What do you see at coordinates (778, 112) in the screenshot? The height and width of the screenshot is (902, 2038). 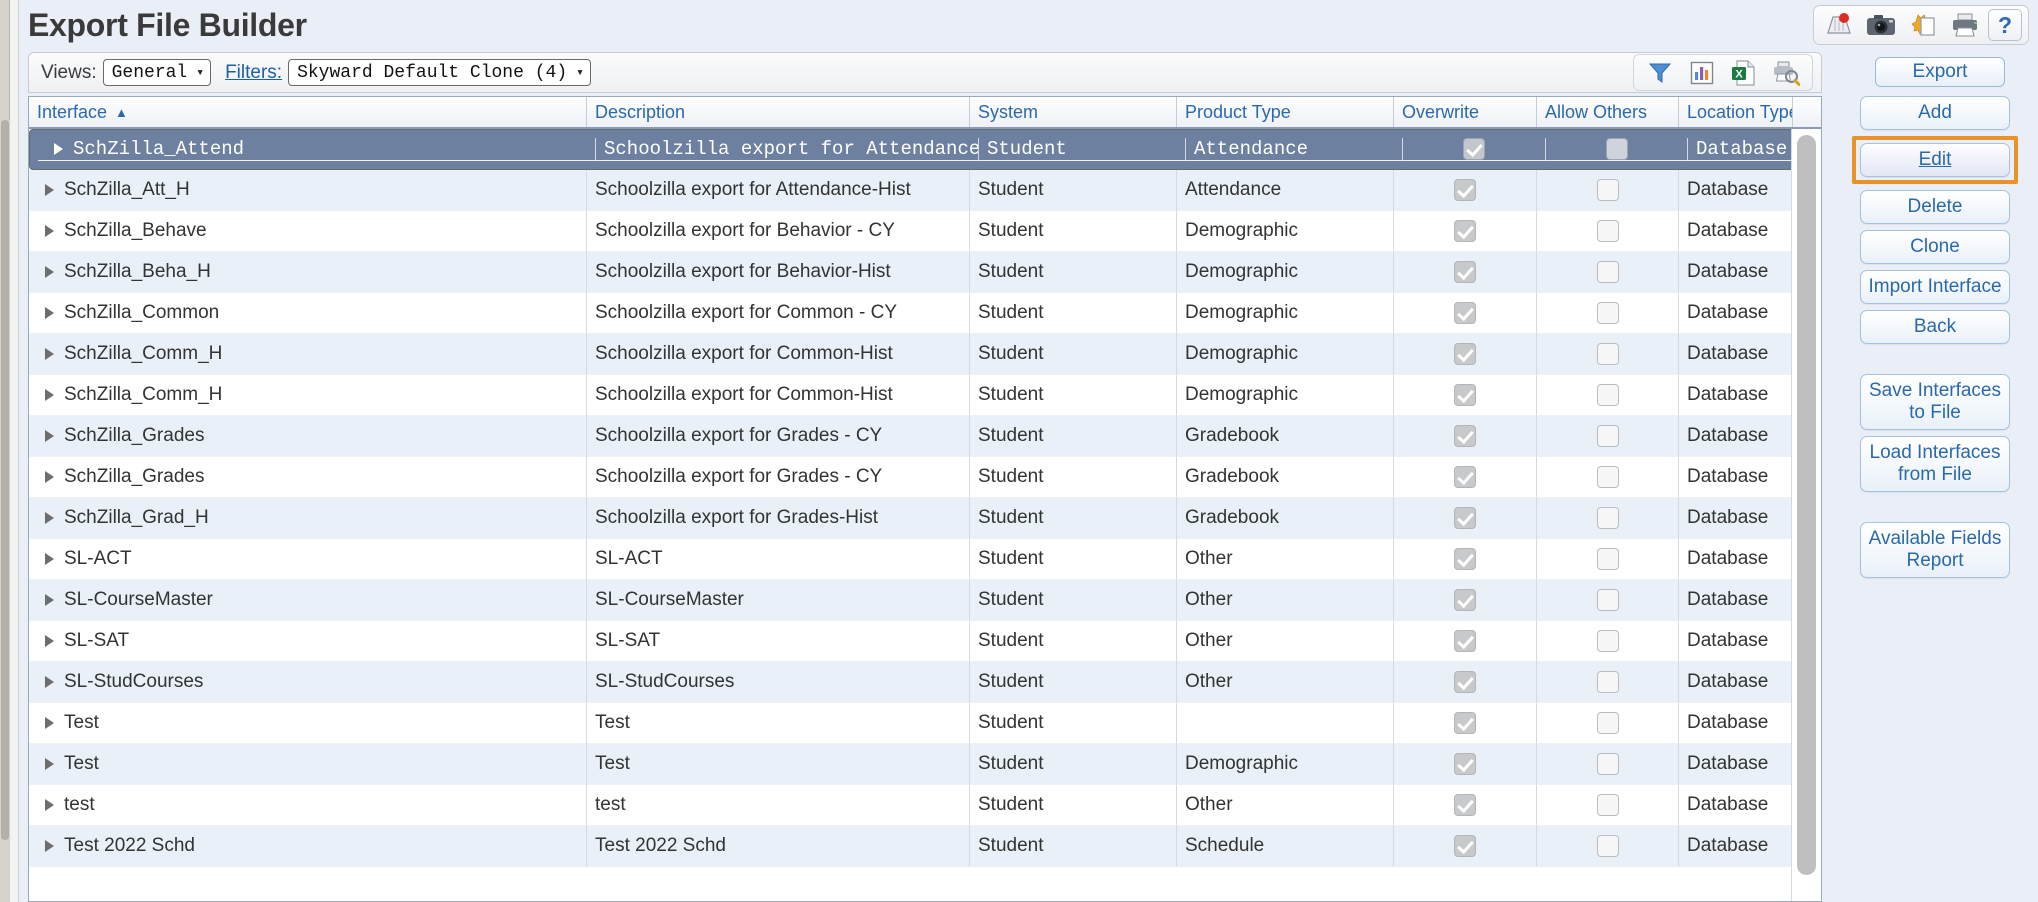 I see `column-header-description: Description` at bounding box center [778, 112].